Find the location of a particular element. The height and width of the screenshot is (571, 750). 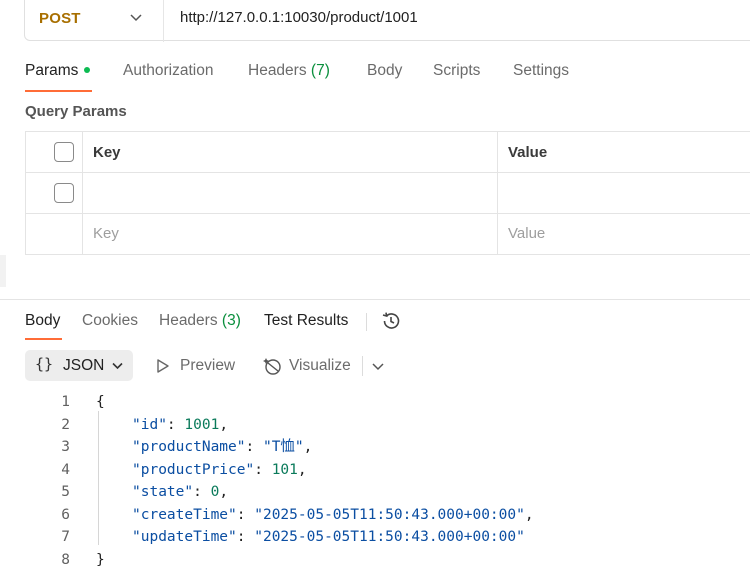

line-number: 5 is located at coordinates (65, 492).